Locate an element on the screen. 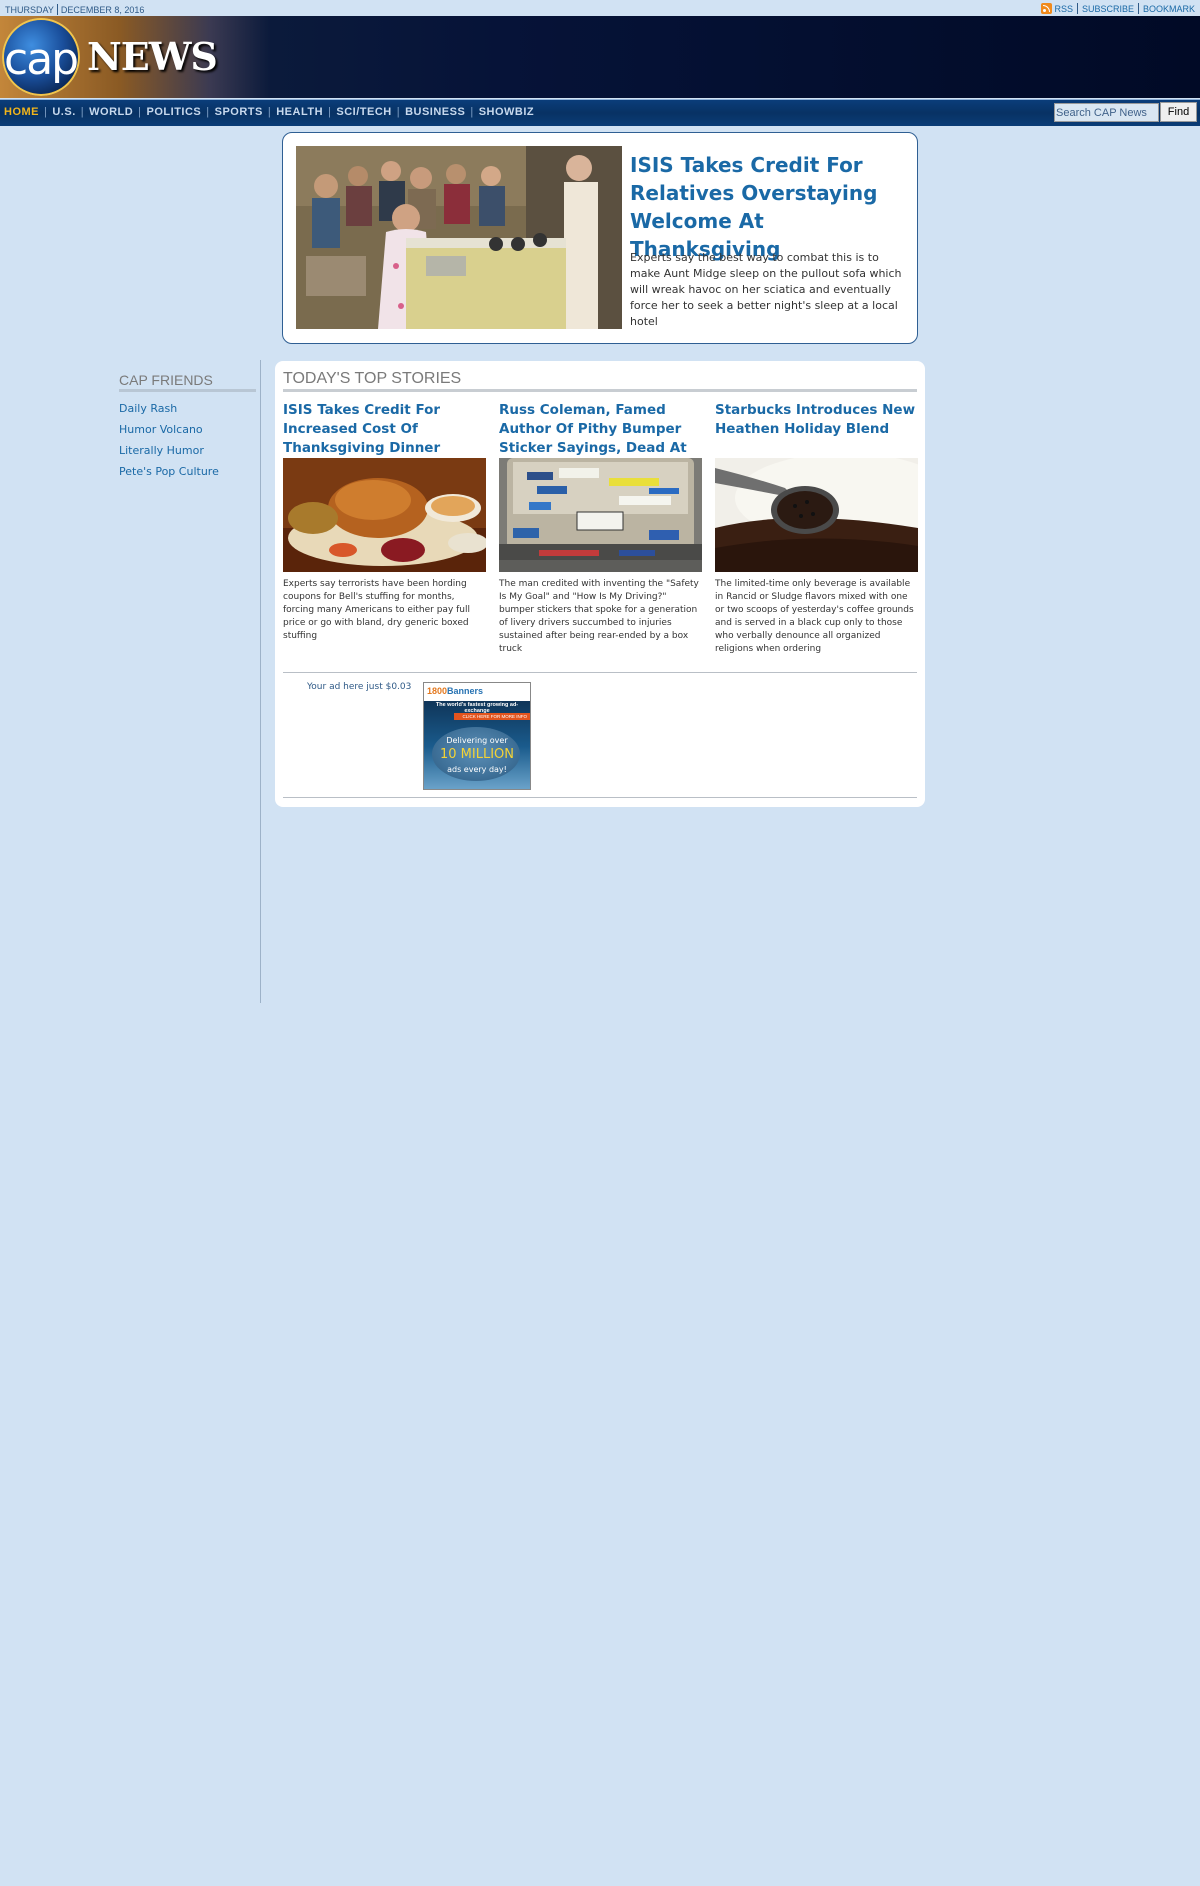  date-label: DECEMBER 8, 2016 is located at coordinates (102, 10).